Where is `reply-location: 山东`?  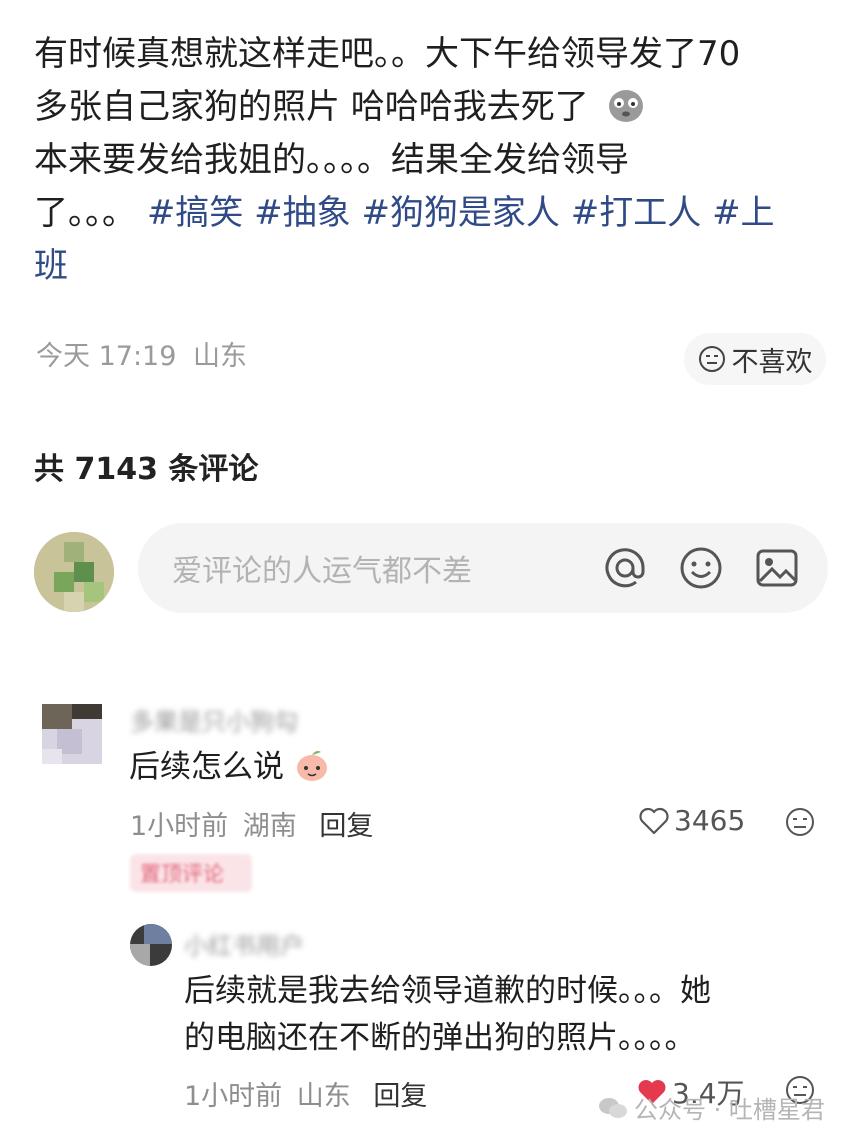 reply-location: 山东 is located at coordinates (323, 1096).